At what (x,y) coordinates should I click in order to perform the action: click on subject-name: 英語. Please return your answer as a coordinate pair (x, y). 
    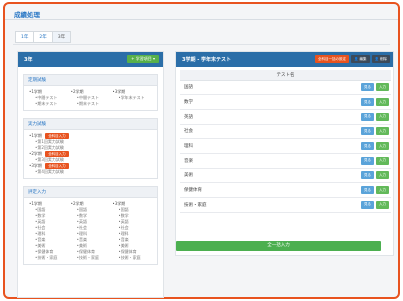
    Looking at the image, I should click on (242, 117).